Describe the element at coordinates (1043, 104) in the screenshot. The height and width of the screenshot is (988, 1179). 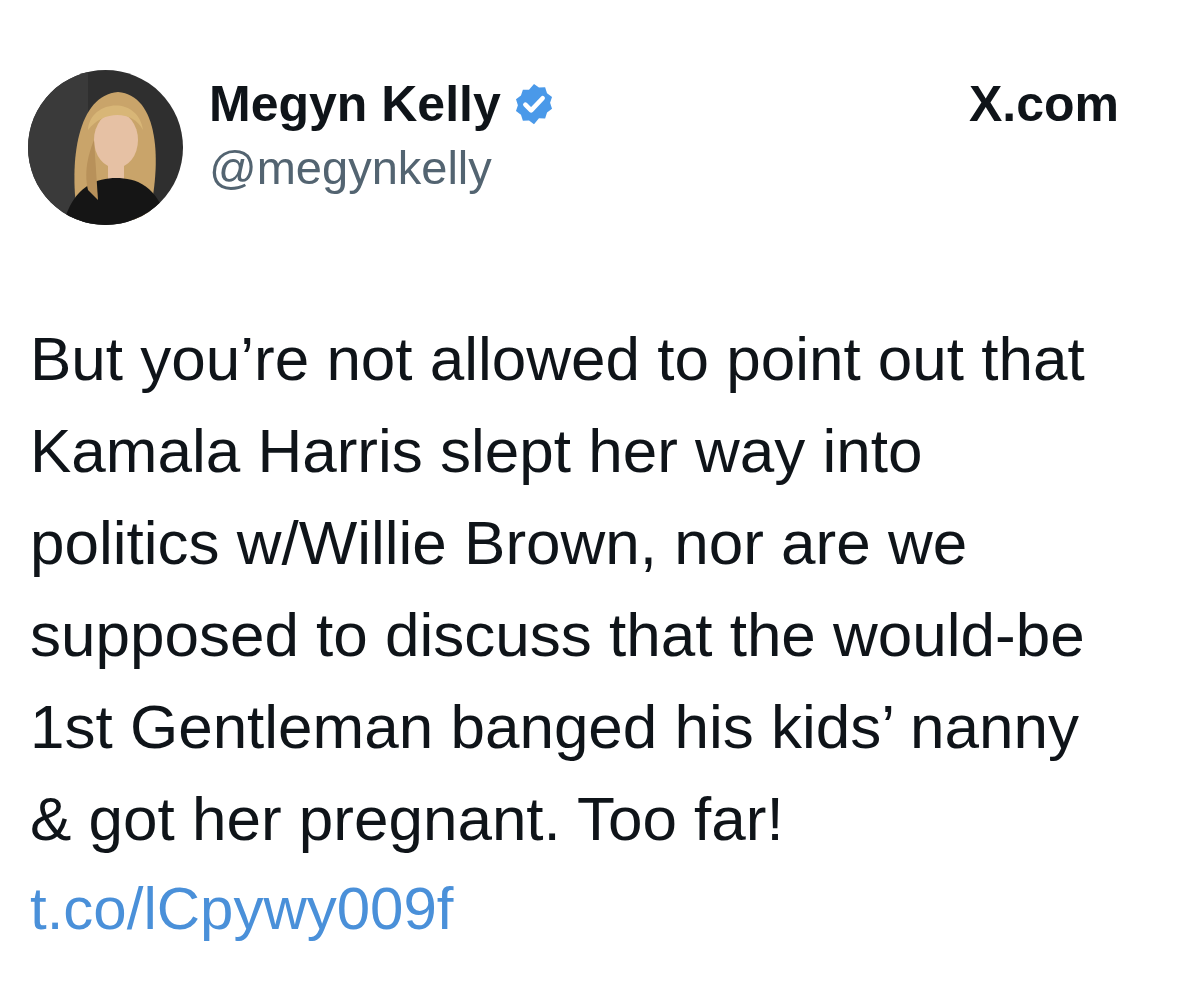
I see `source-label: X.com` at that location.